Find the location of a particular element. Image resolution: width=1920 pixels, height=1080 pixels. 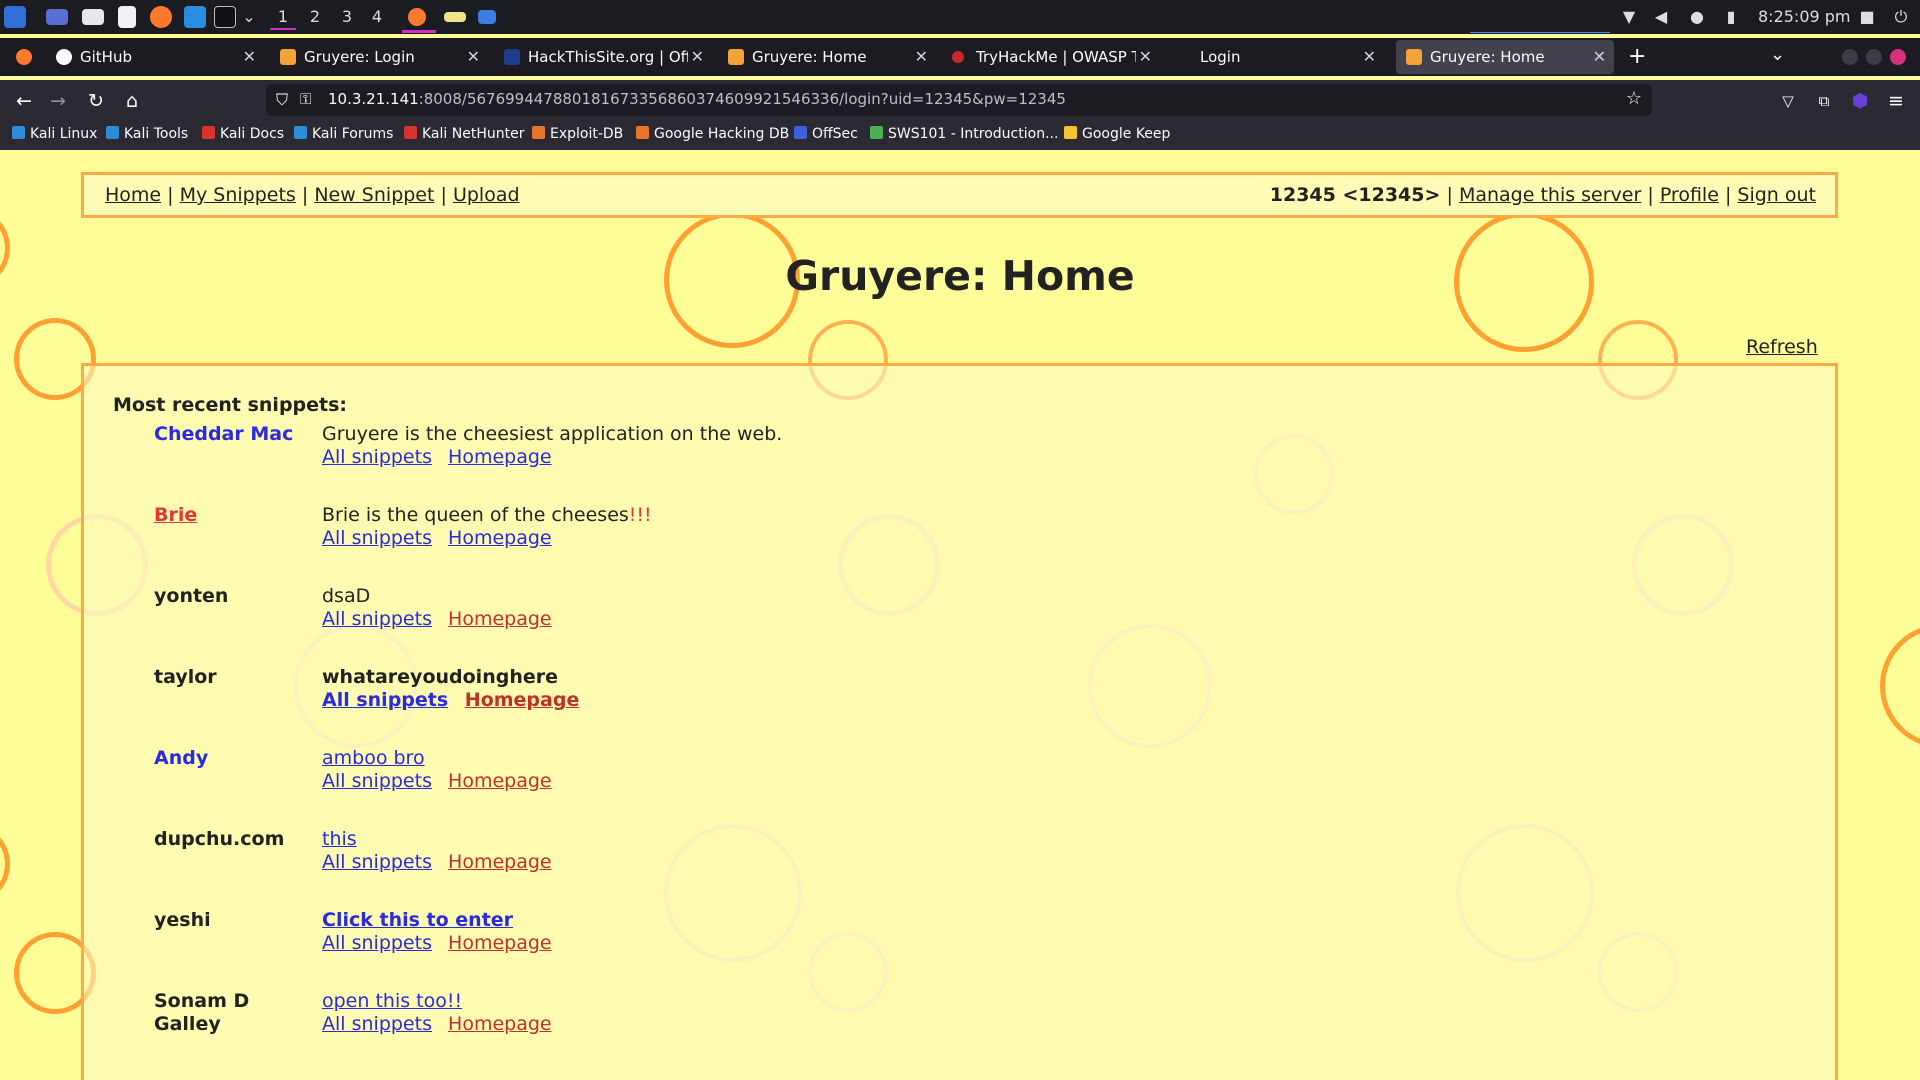

menu-new-snippet-link: New Snippet is located at coordinates (374, 195).